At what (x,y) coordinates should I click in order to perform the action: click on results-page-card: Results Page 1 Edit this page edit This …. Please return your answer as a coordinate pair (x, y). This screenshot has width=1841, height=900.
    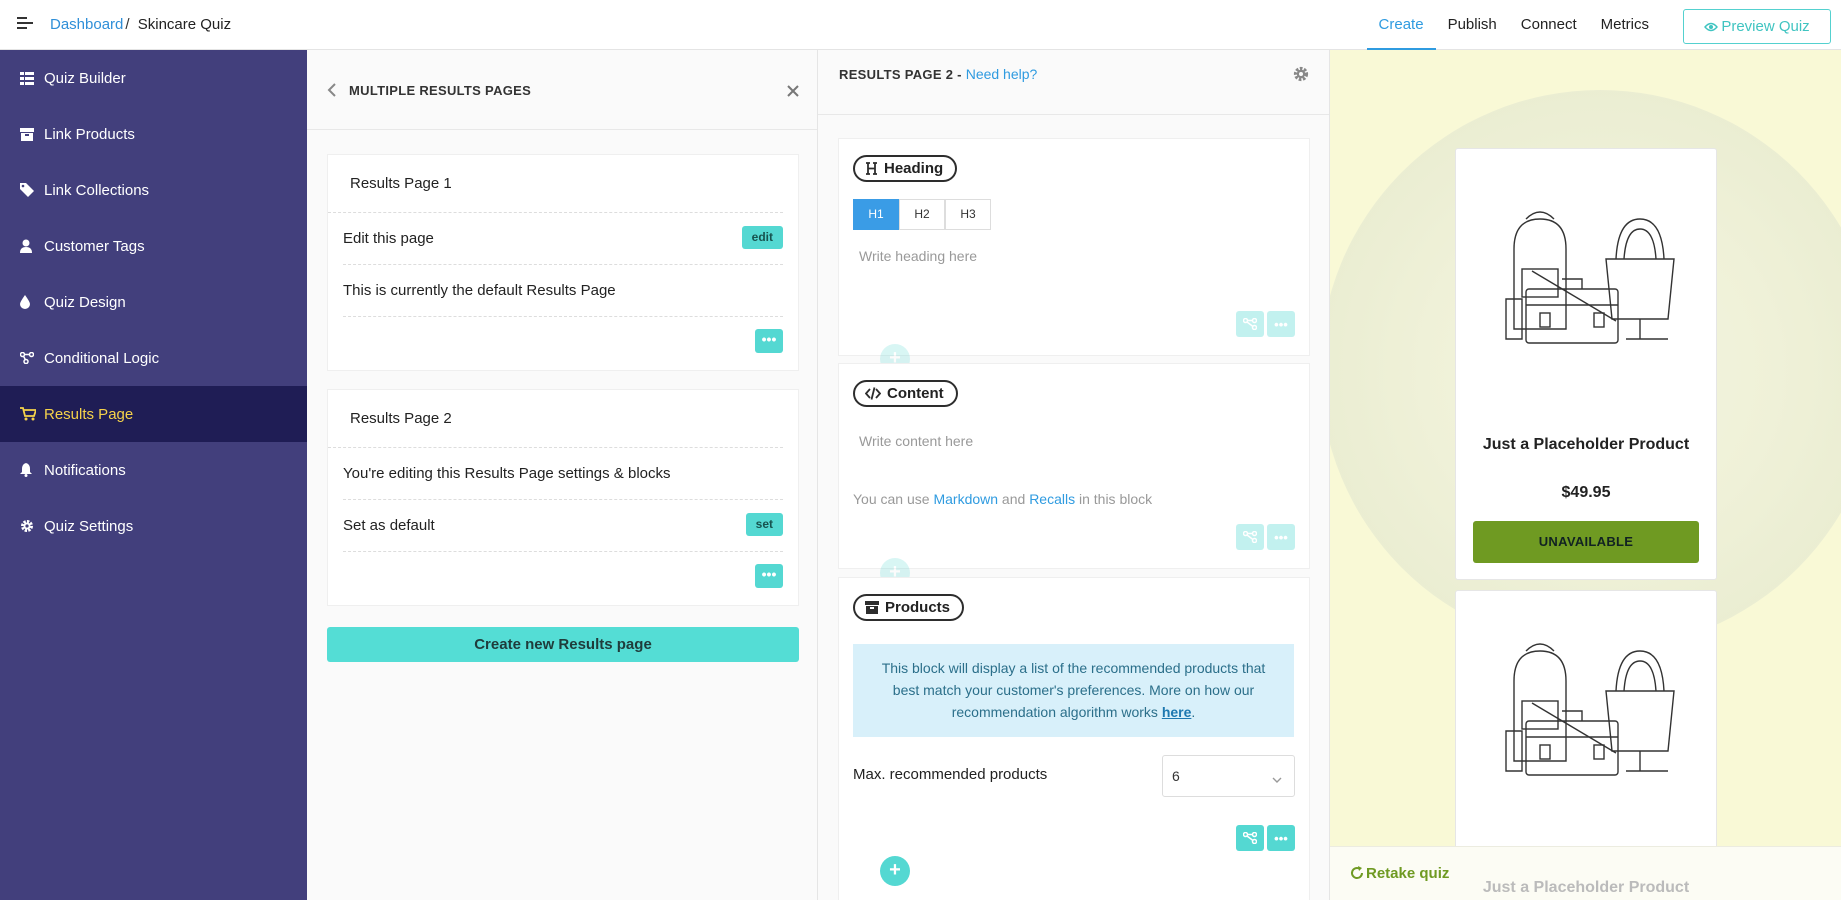
    Looking at the image, I should click on (563, 262).